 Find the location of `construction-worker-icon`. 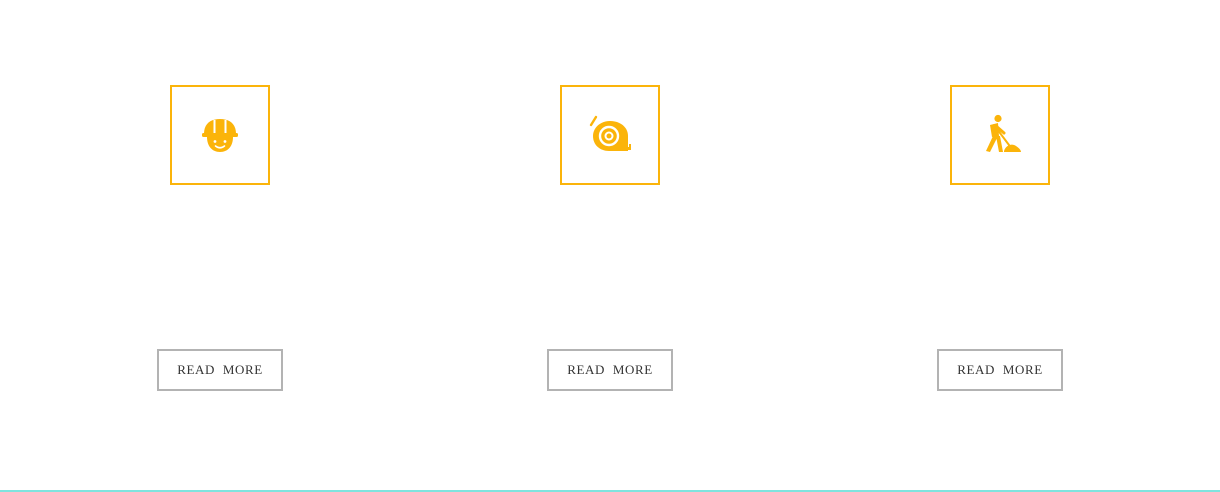

construction-worker-icon is located at coordinates (220, 135).